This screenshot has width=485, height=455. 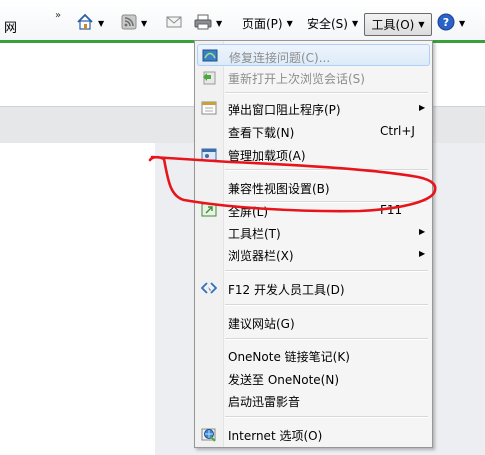 I want to click on menu-item-onenote-linked-notes: OneNote 链接笔记(K), so click(x=313, y=355).